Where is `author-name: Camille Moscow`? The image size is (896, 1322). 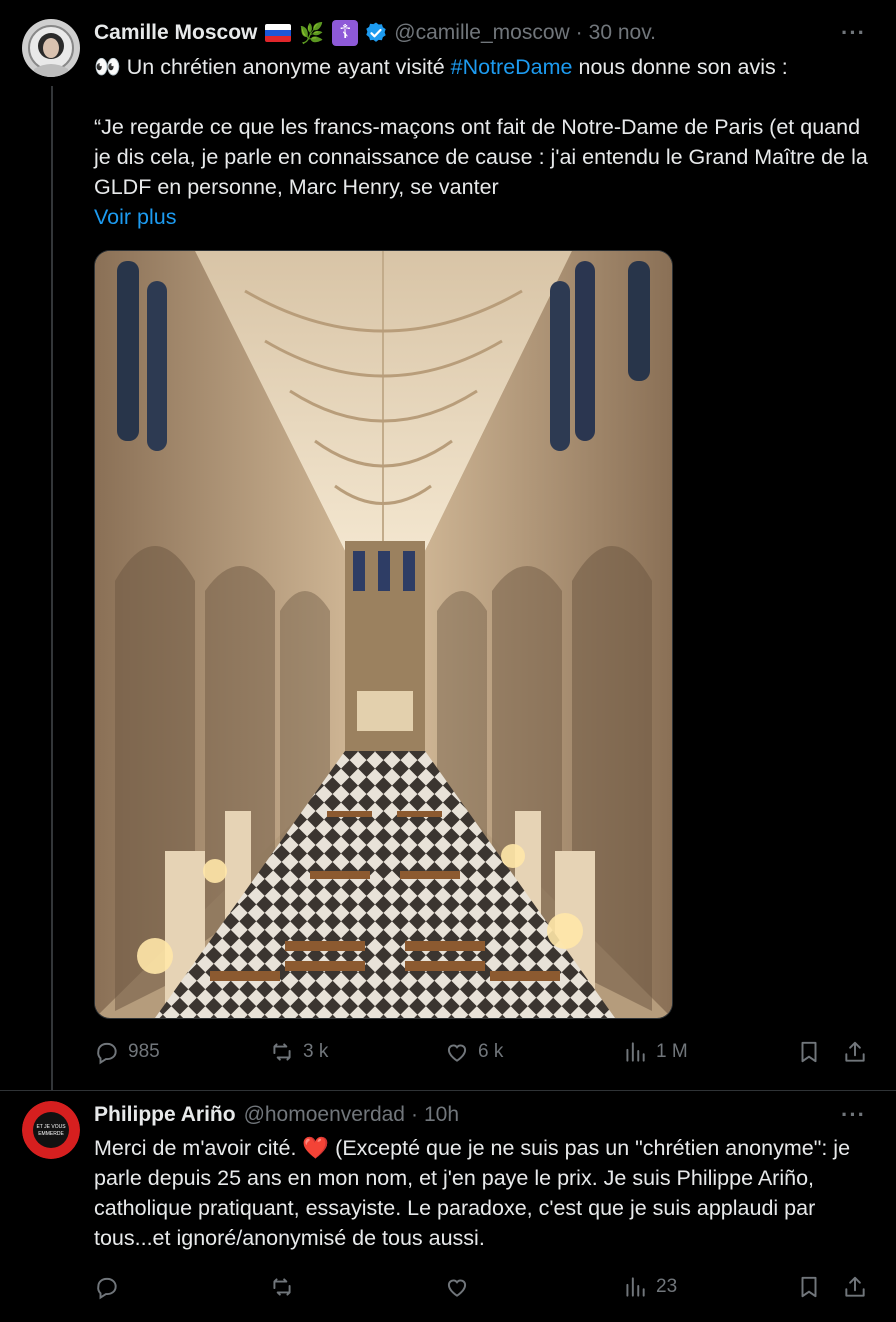 author-name: Camille Moscow is located at coordinates (175, 33).